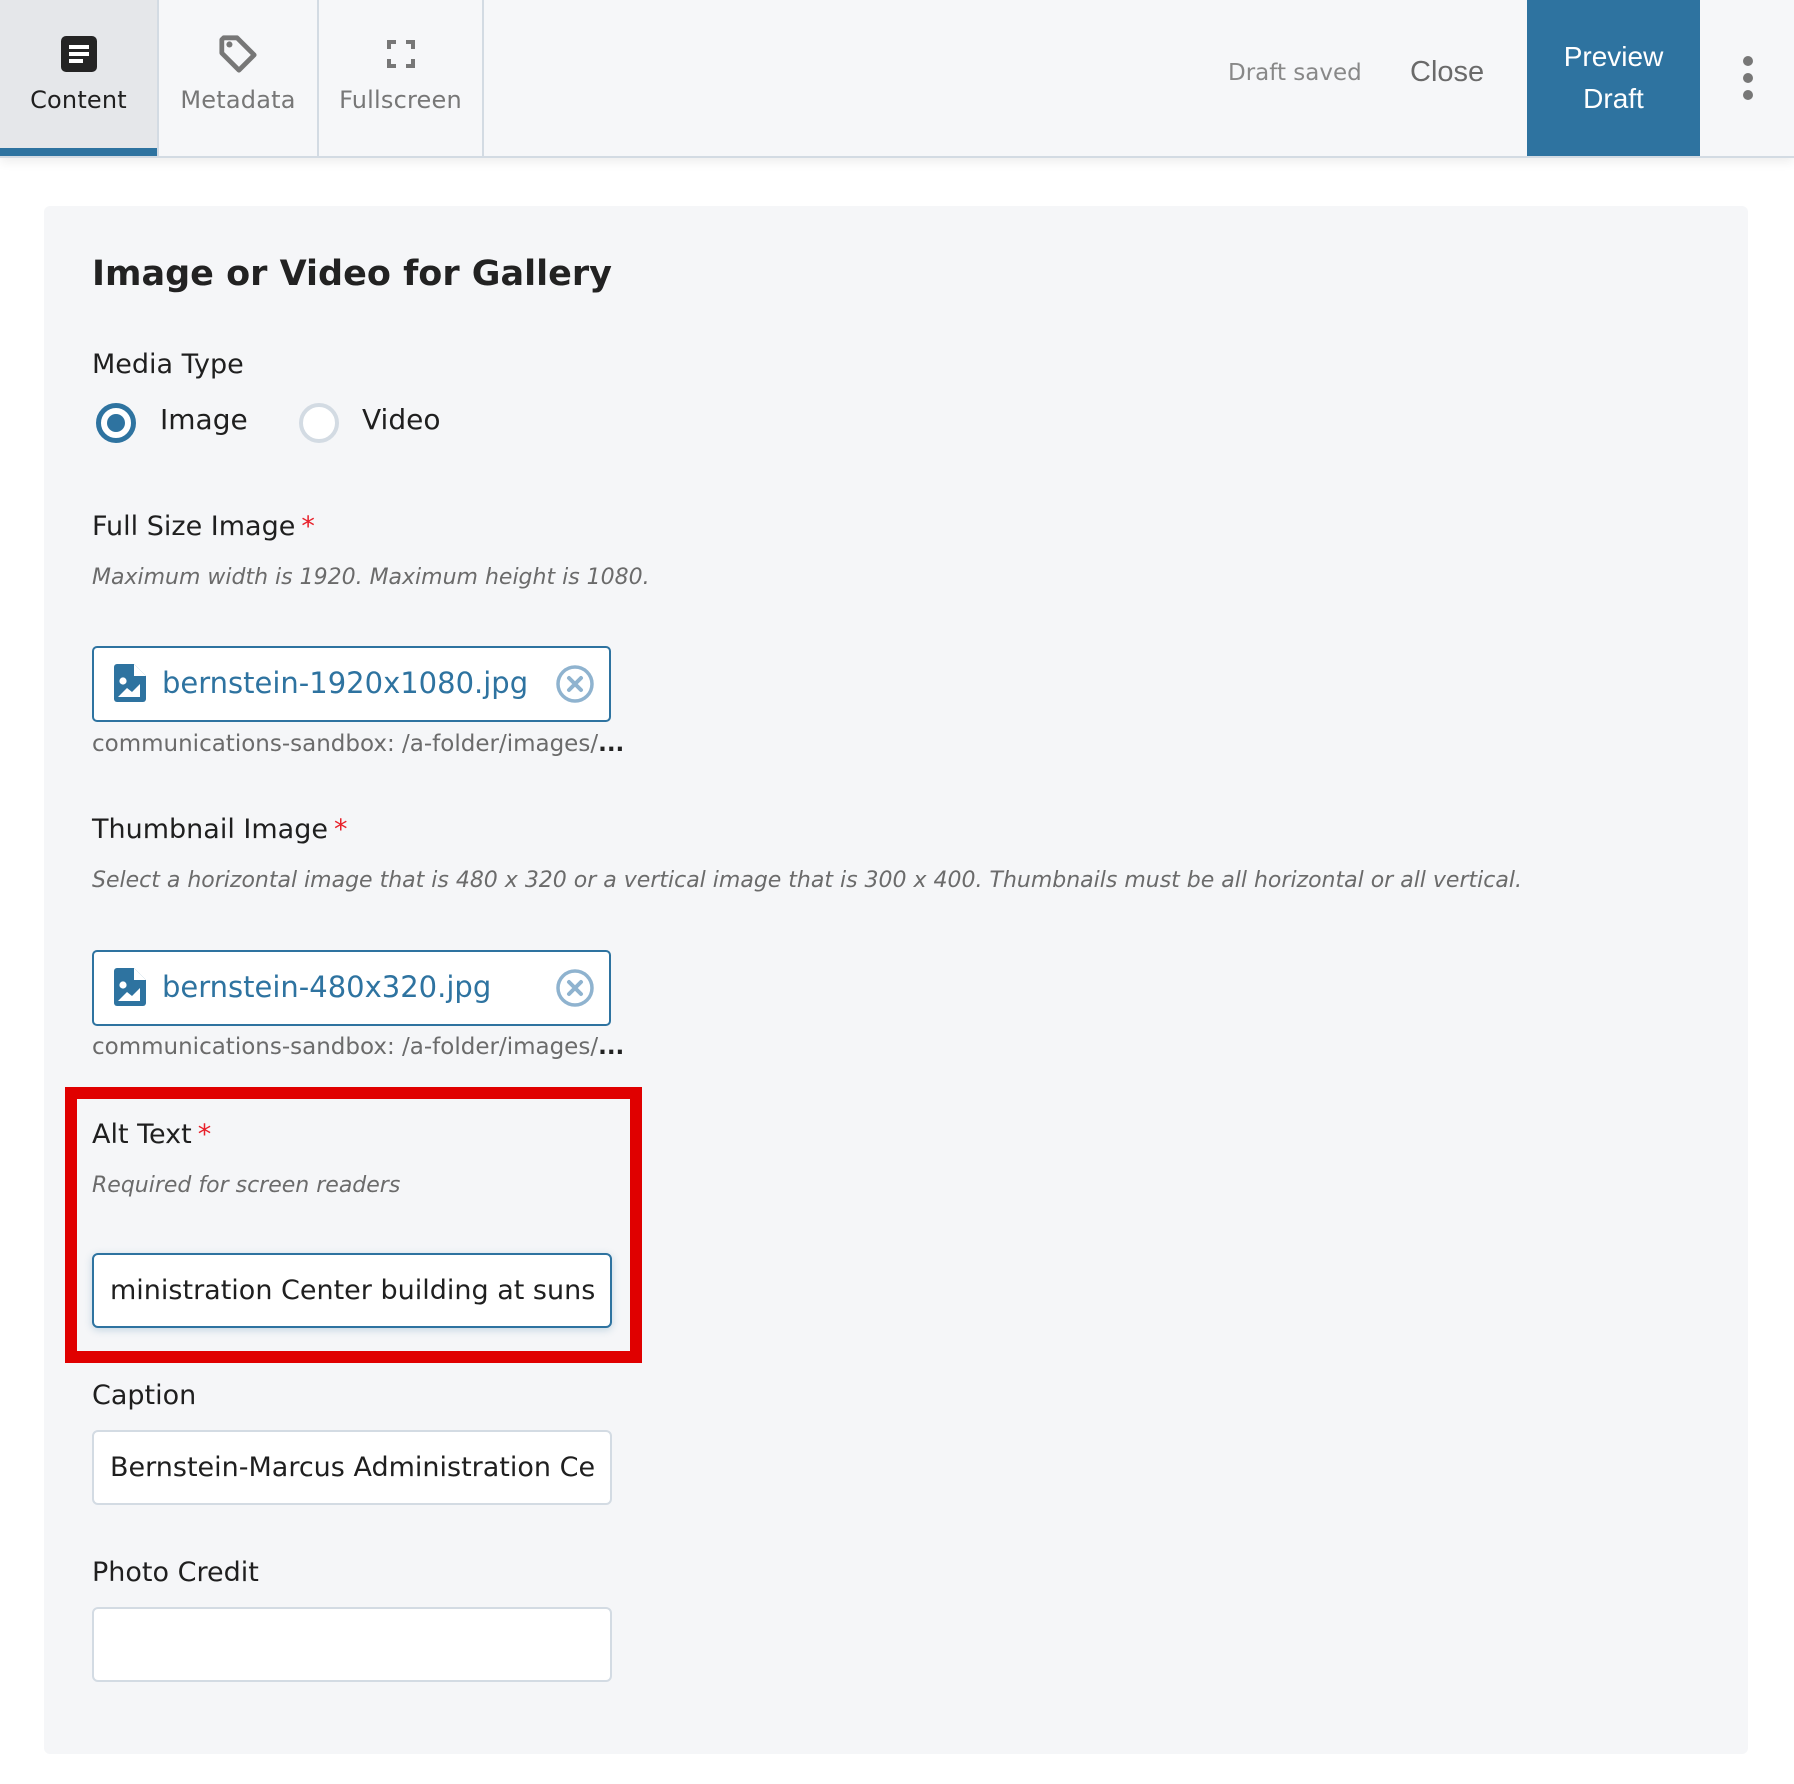  Describe the element at coordinates (220, 829) in the screenshot. I see `thumbnail-image-label: Thumbnail Image *` at that location.